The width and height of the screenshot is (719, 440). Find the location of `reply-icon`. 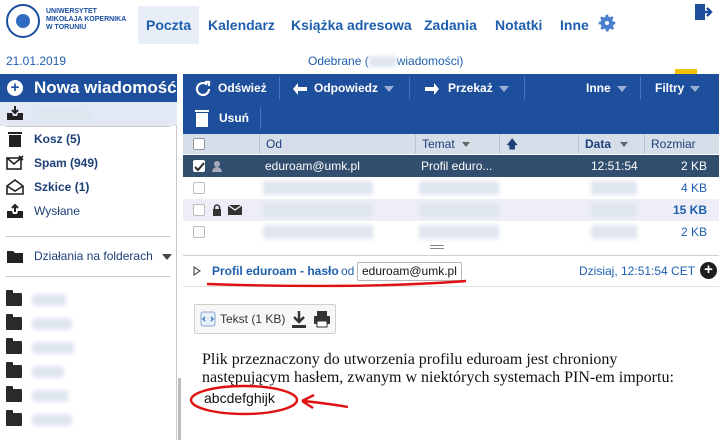

reply-icon is located at coordinates (300, 89).